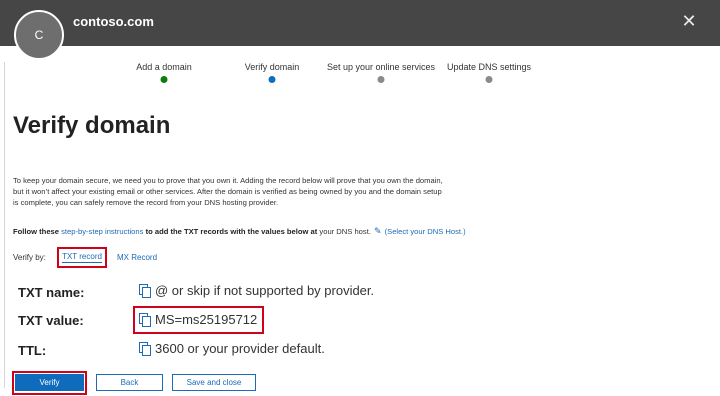 This screenshot has height=396, width=720. Describe the element at coordinates (689, 21) in the screenshot. I see `close-icon: ✕` at that location.